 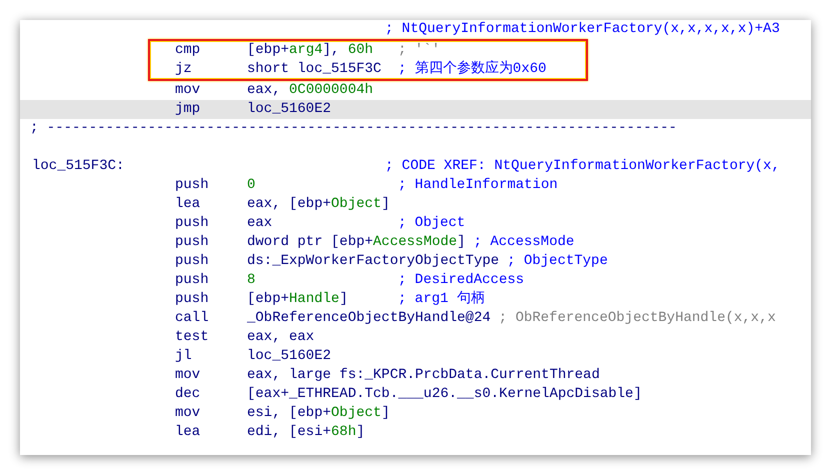 What do you see at coordinates (298, 299) in the screenshot?
I see `instruction-operand: [ebp+Handle]` at bounding box center [298, 299].